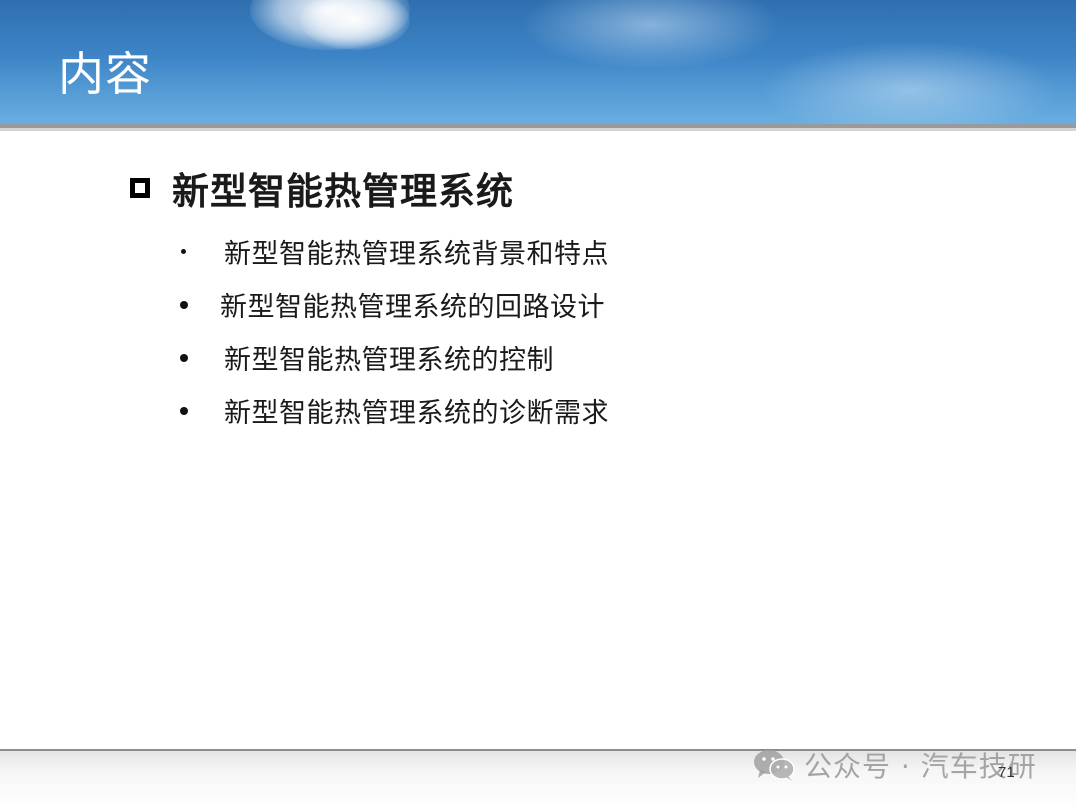  I want to click on header-divider, so click(538, 129).